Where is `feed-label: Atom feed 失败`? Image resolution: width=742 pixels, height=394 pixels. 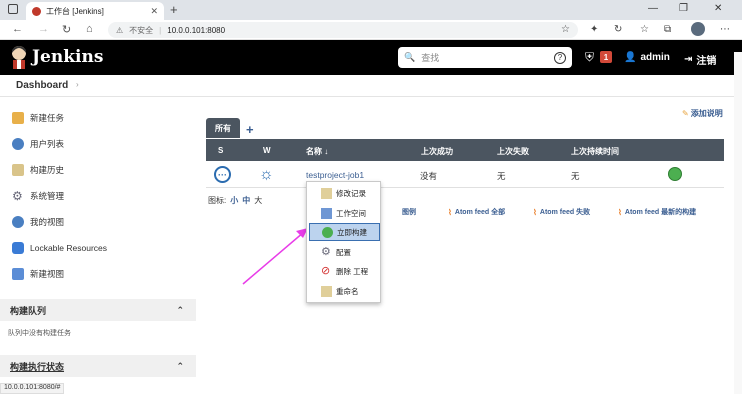
feed-label: Atom feed 失败 is located at coordinates (565, 212).